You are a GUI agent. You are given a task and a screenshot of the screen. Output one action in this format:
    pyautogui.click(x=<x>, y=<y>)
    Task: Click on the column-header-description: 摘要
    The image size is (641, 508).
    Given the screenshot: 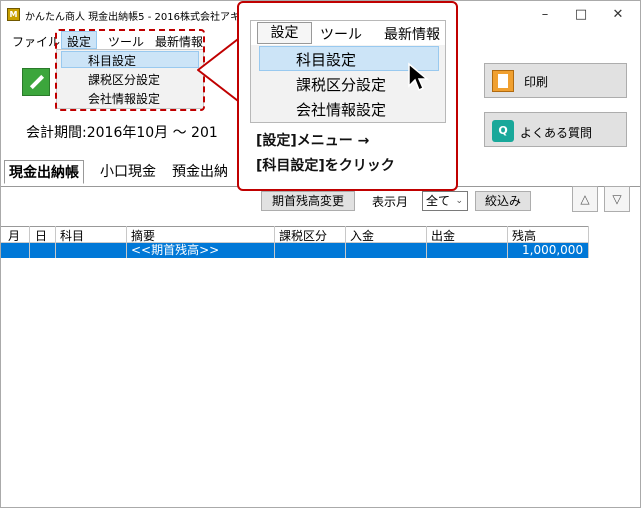 What is the action you would take?
    pyautogui.click(x=143, y=236)
    